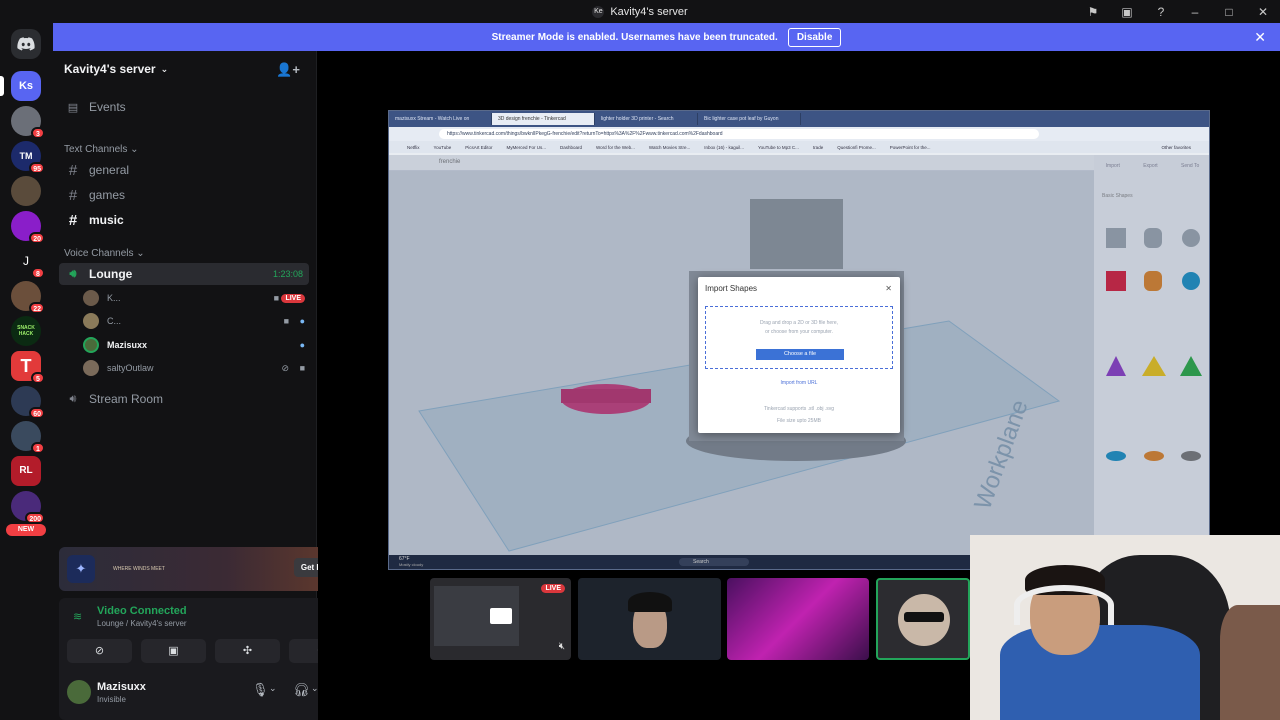 This screenshot has height=720, width=1280. Describe the element at coordinates (814, 37) in the screenshot. I see `disable-streamer-button: Disable` at that location.